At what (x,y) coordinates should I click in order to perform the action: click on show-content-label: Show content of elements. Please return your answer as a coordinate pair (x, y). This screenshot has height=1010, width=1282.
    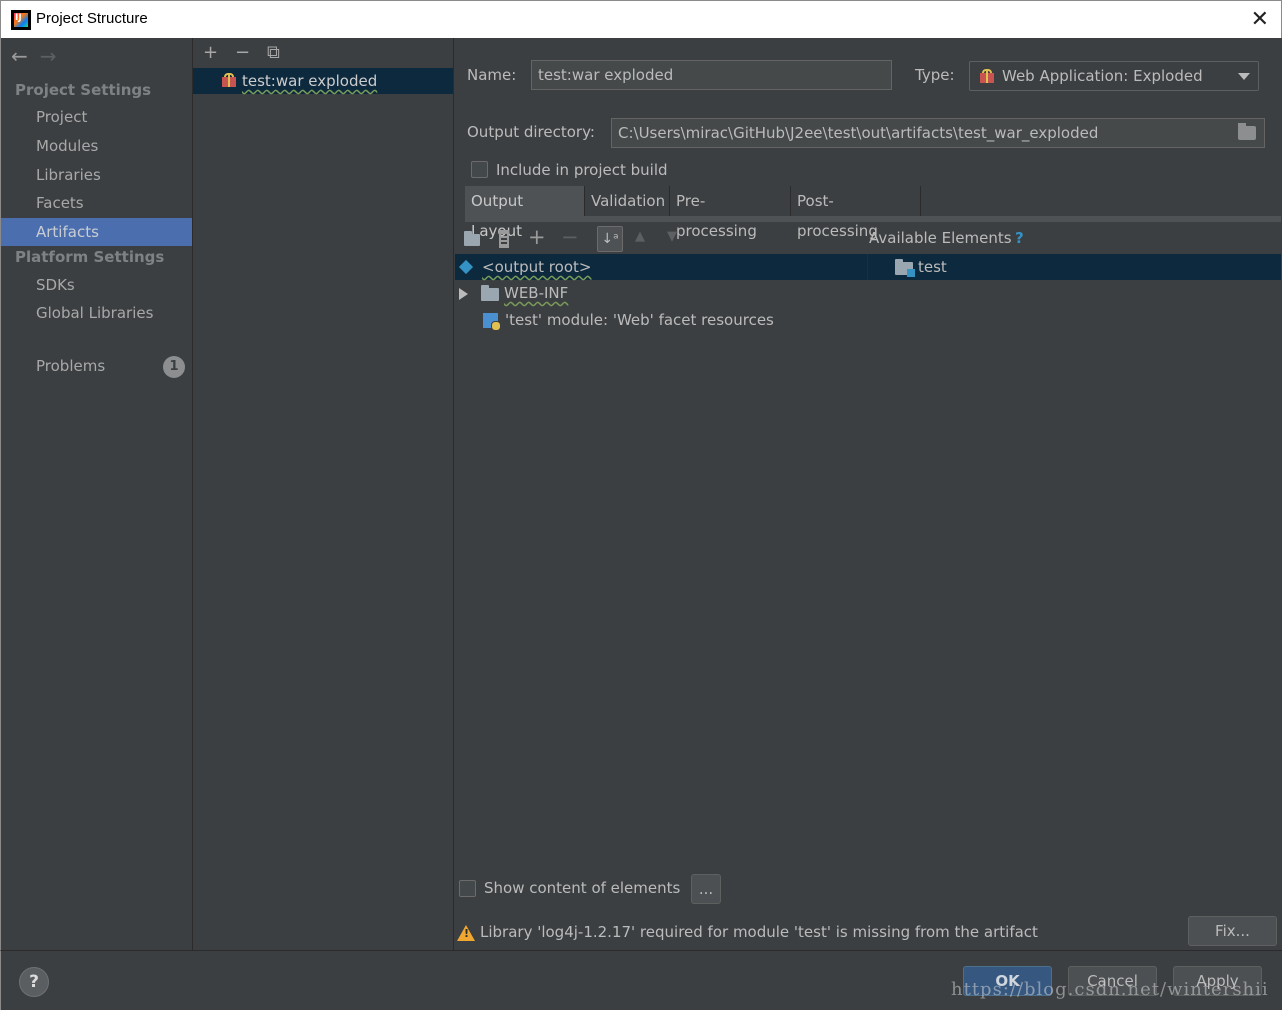
    Looking at the image, I should click on (582, 888).